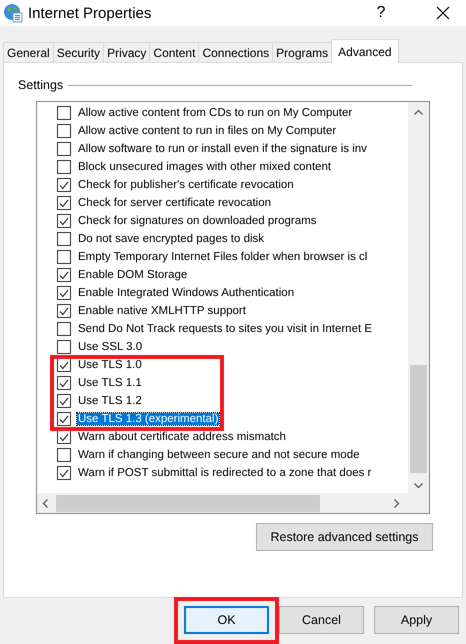  What do you see at coordinates (344, 537) in the screenshot?
I see `restore-button: Restore advanced settings` at bounding box center [344, 537].